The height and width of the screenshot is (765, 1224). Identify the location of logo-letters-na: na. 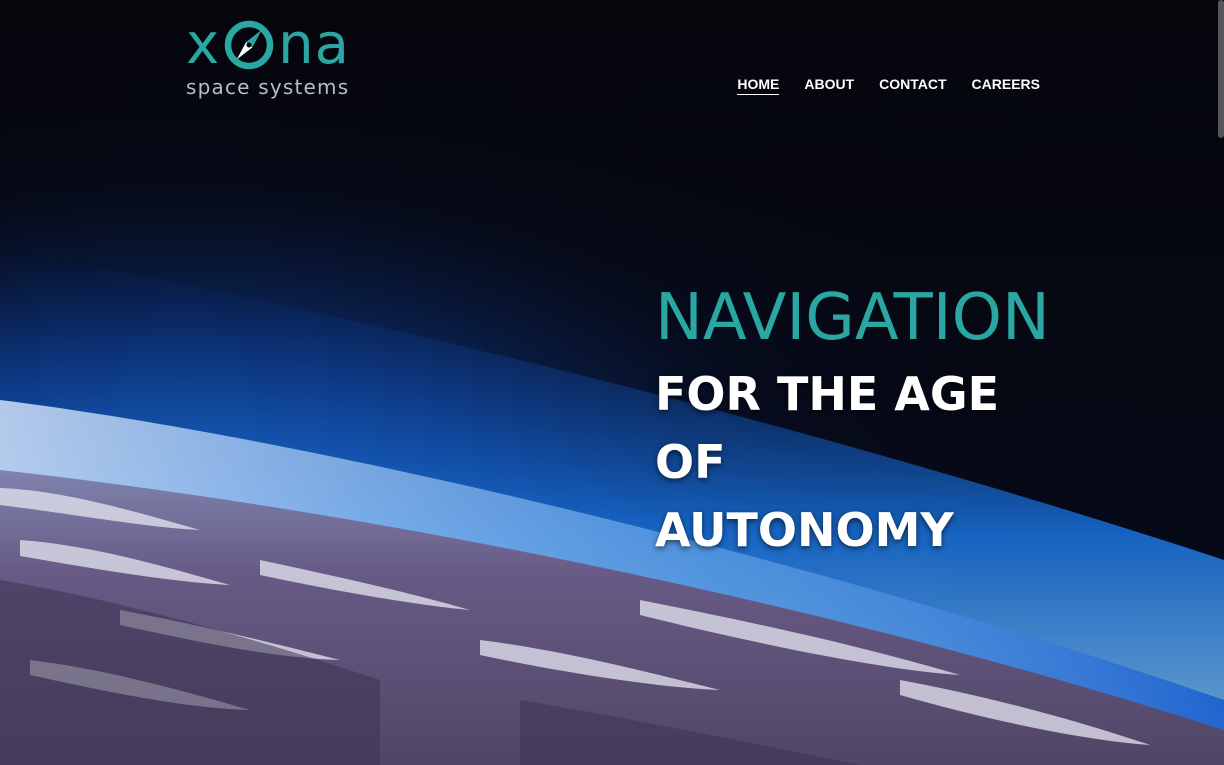
(314, 44).